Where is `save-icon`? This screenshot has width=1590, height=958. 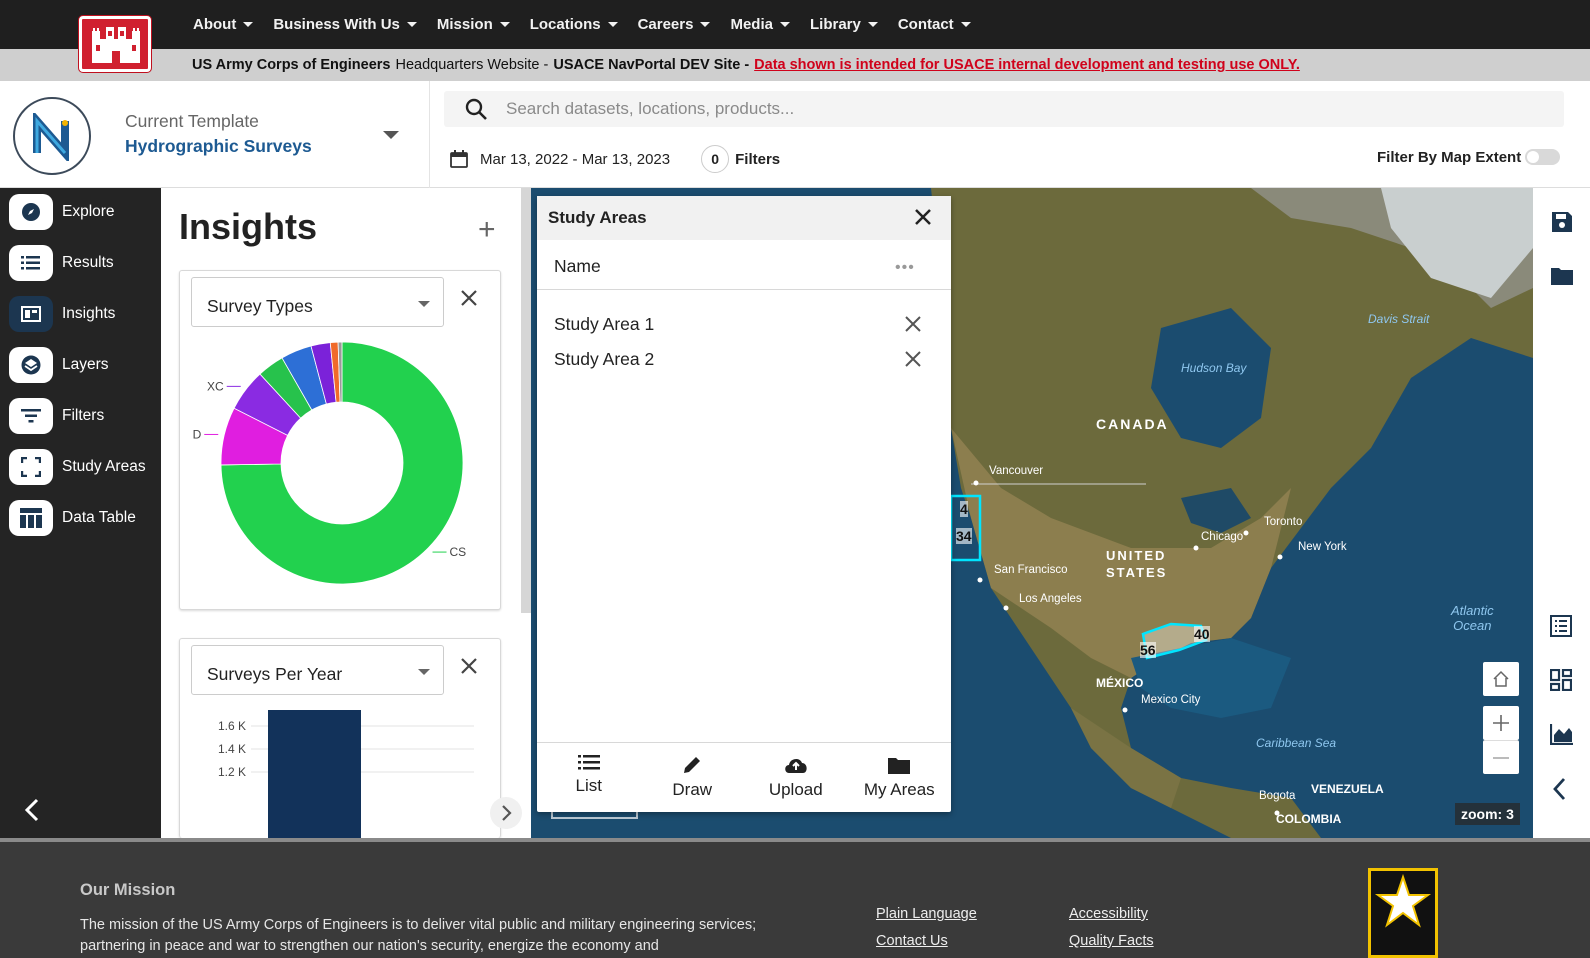
save-icon is located at coordinates (1562, 222).